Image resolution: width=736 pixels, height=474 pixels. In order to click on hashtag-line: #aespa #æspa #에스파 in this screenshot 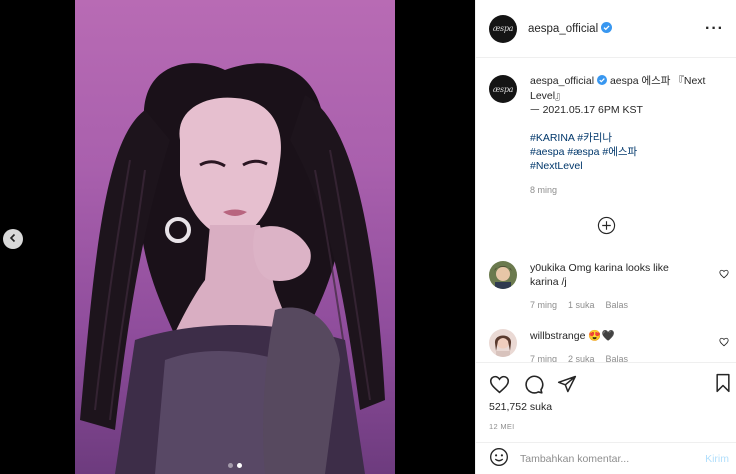, I will do `click(627, 152)`.